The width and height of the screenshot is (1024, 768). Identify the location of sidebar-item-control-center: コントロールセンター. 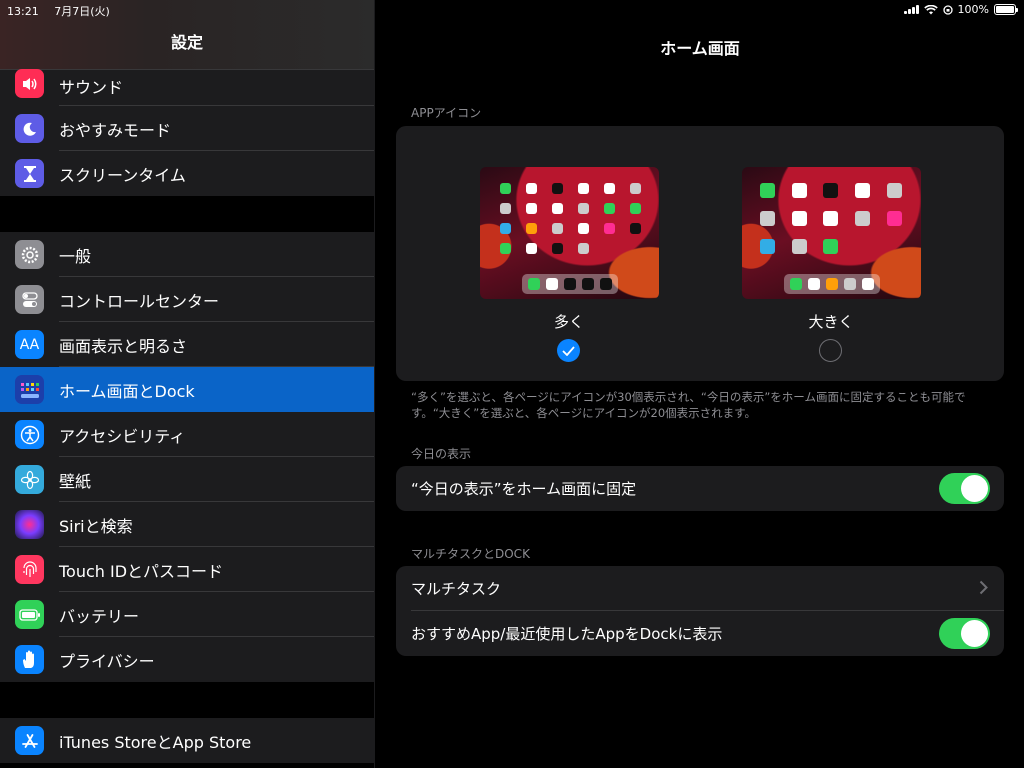
(187, 299).